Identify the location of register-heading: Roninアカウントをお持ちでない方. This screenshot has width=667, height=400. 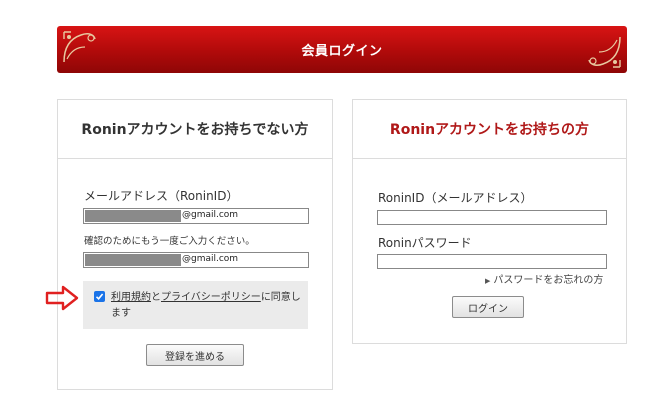
(195, 129).